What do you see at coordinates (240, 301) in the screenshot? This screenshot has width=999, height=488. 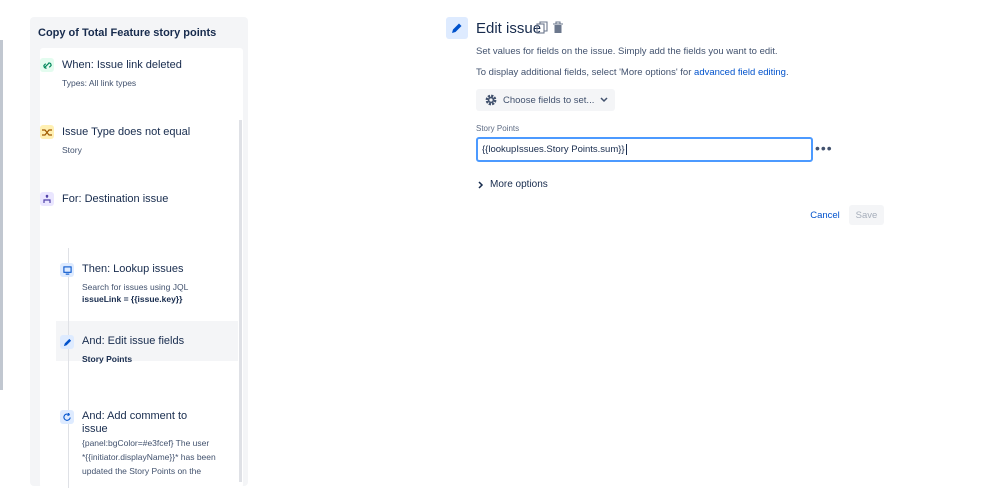 I see `scrollbar` at bounding box center [240, 301].